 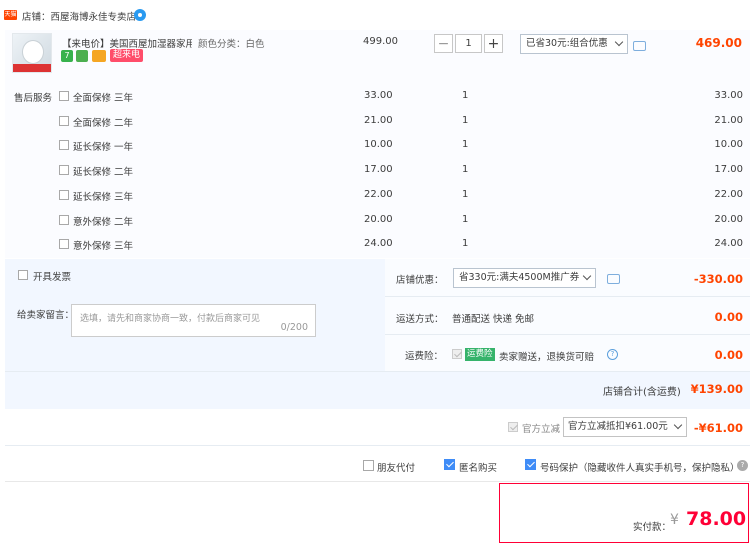 I want to click on seven-day-return-icon: 7, so click(x=67, y=56).